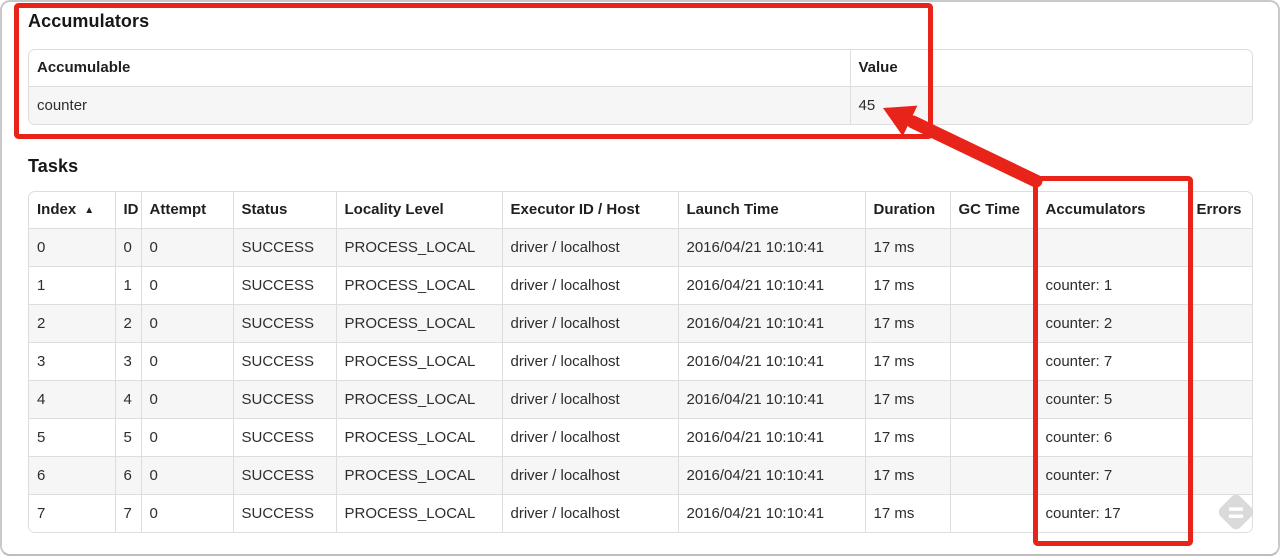  What do you see at coordinates (72, 474) in the screenshot?
I see `task-cell-index: 6` at bounding box center [72, 474].